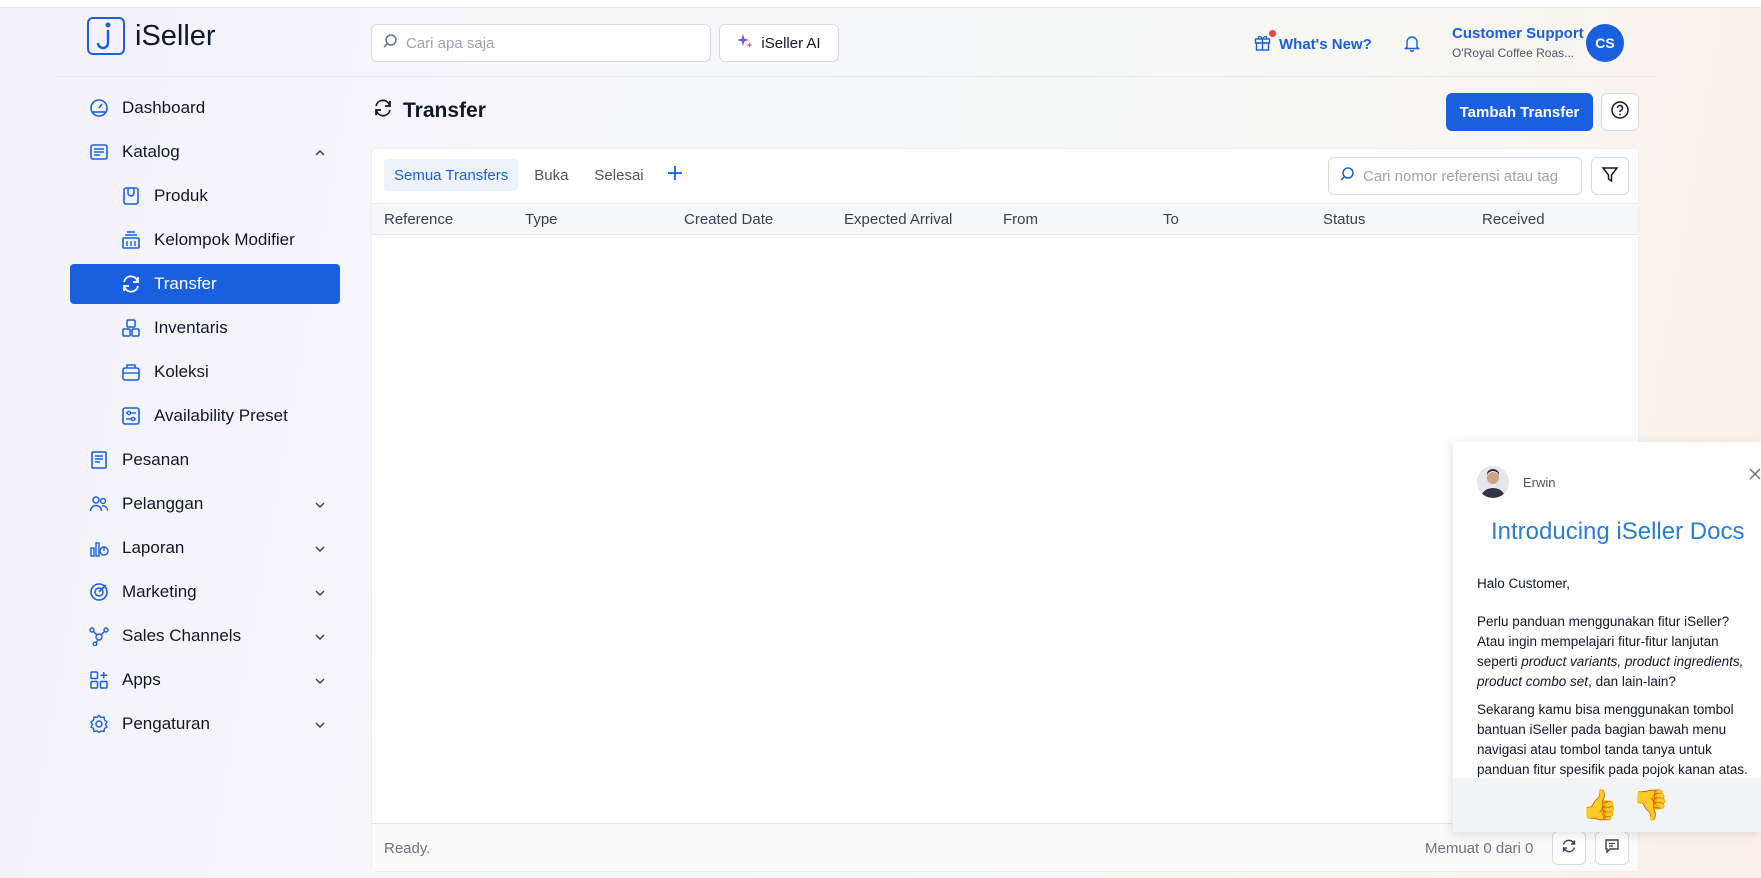 Image resolution: width=1761 pixels, height=878 pixels. I want to click on logo: iSeller, so click(151, 36).